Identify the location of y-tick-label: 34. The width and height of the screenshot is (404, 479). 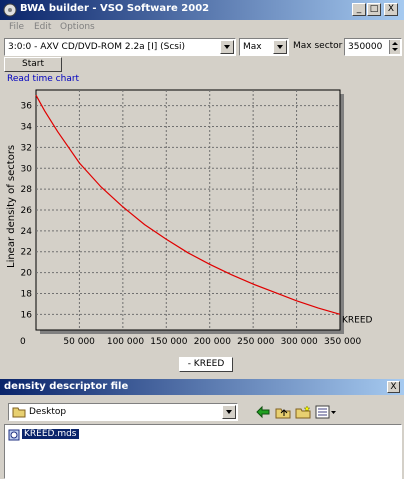
(27, 128).